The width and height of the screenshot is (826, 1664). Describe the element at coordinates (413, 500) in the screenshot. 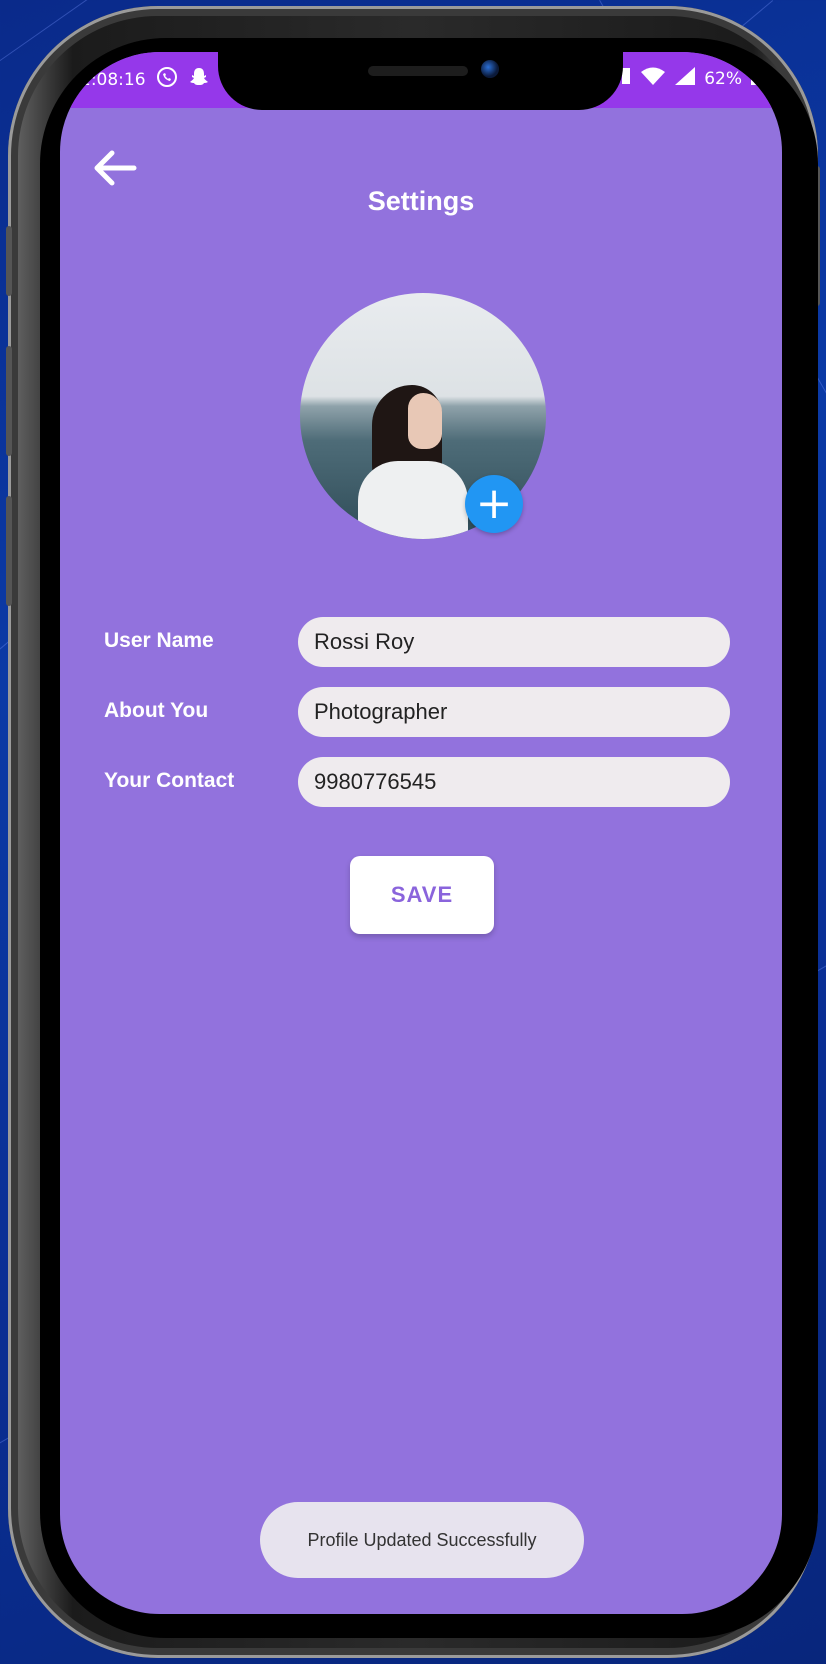

I see `avatar-photo-body` at that location.